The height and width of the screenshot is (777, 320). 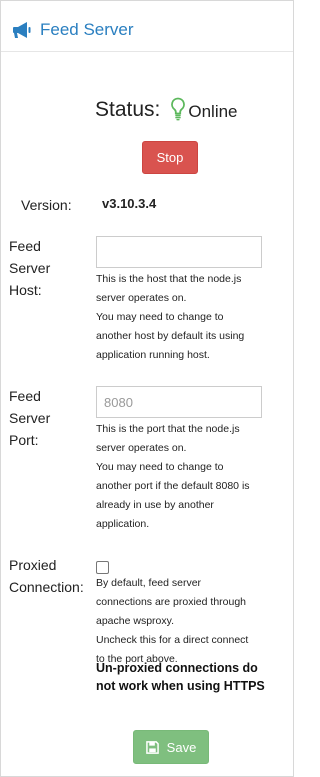 I want to click on host-input, so click(x=179, y=252).